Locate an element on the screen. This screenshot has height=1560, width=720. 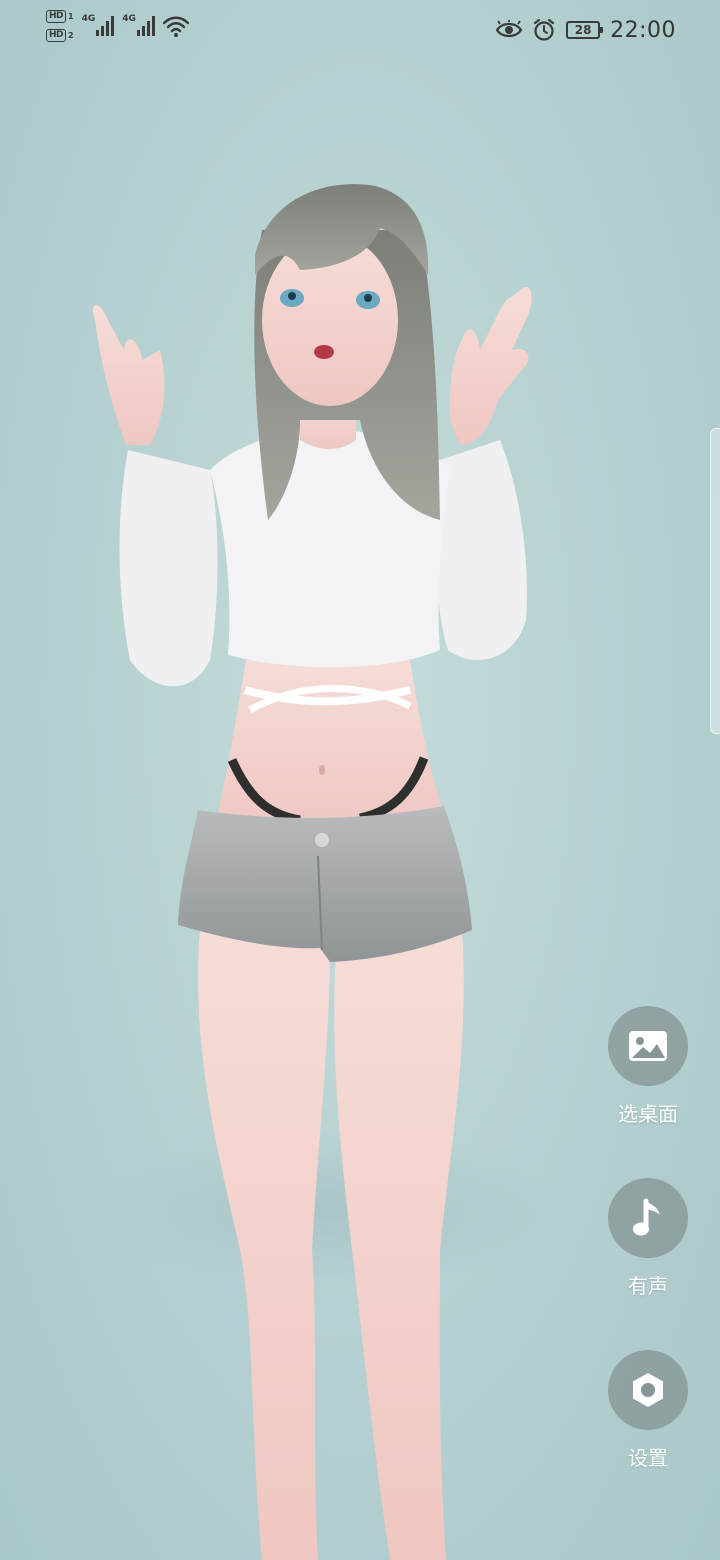
hd-voice-indicators: HD 1 HD 2 is located at coordinates (60, 26).